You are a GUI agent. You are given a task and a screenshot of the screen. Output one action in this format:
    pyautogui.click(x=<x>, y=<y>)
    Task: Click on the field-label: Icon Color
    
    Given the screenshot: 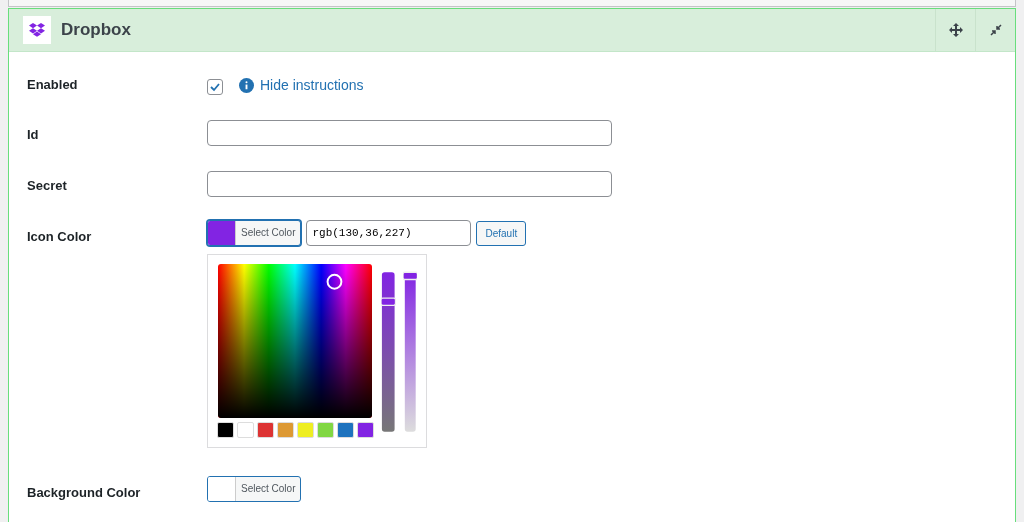 What is the action you would take?
    pyautogui.click(x=60, y=236)
    